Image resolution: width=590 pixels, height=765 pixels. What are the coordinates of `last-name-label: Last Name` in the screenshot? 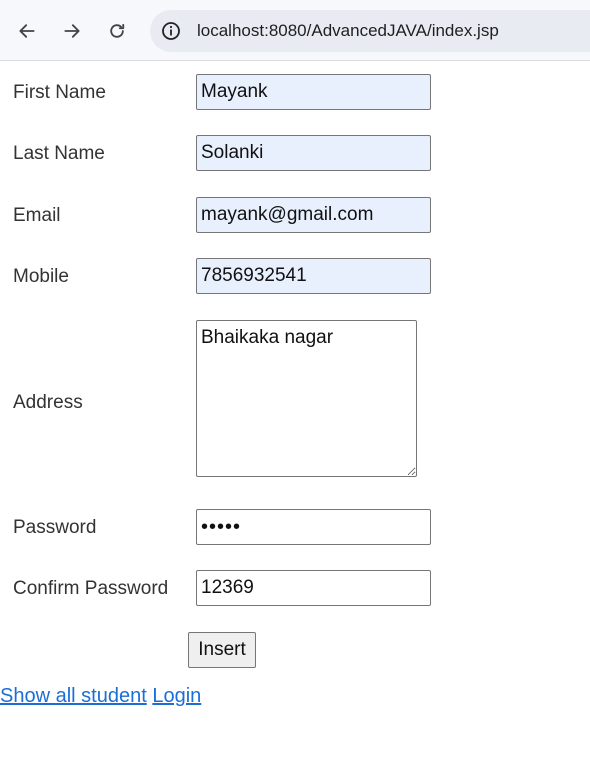 It's located at (59, 153).